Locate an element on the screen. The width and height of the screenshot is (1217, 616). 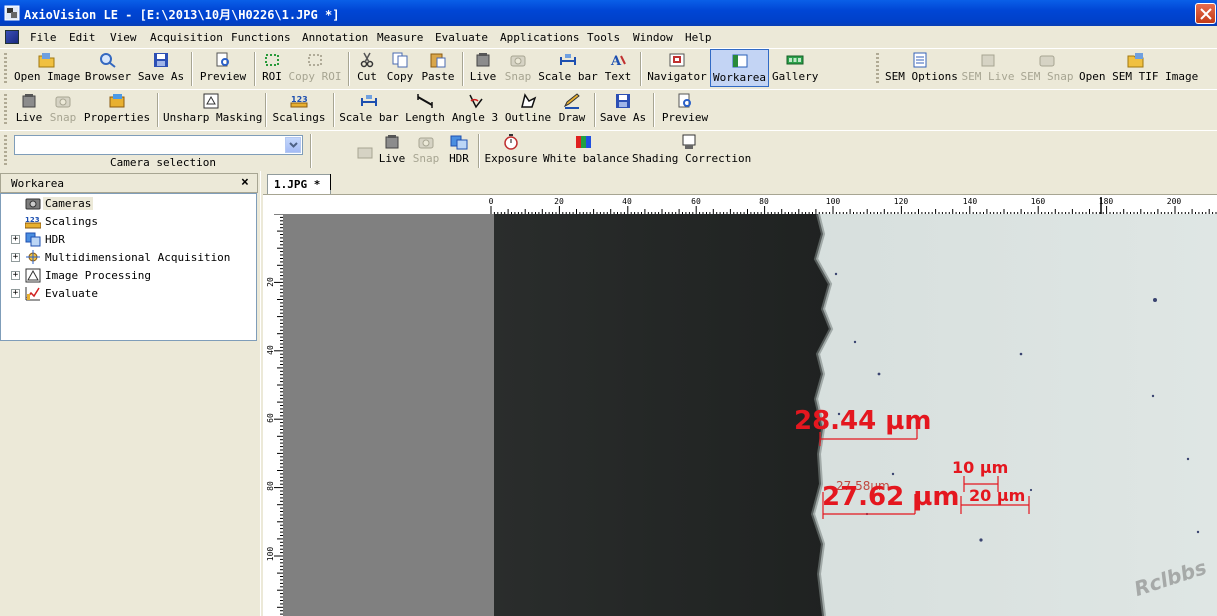
ruler-left-label: 20 is located at coordinates (270, 282).